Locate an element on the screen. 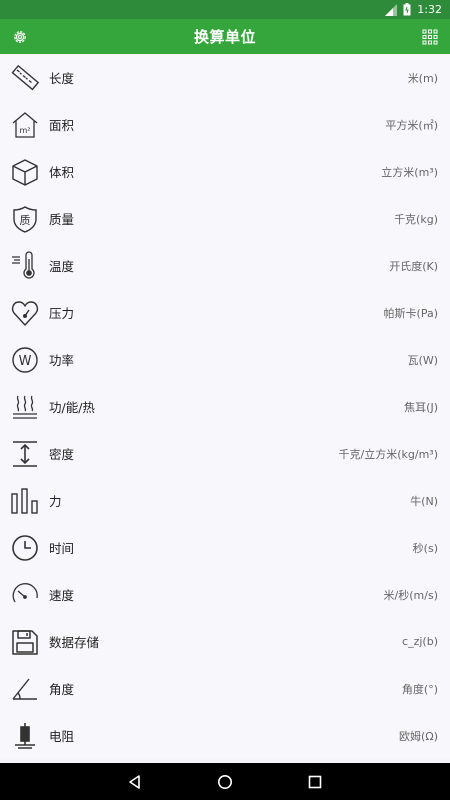 This screenshot has height=800, width=450. item-unit: 欧姆(Ω) is located at coordinates (418, 736).